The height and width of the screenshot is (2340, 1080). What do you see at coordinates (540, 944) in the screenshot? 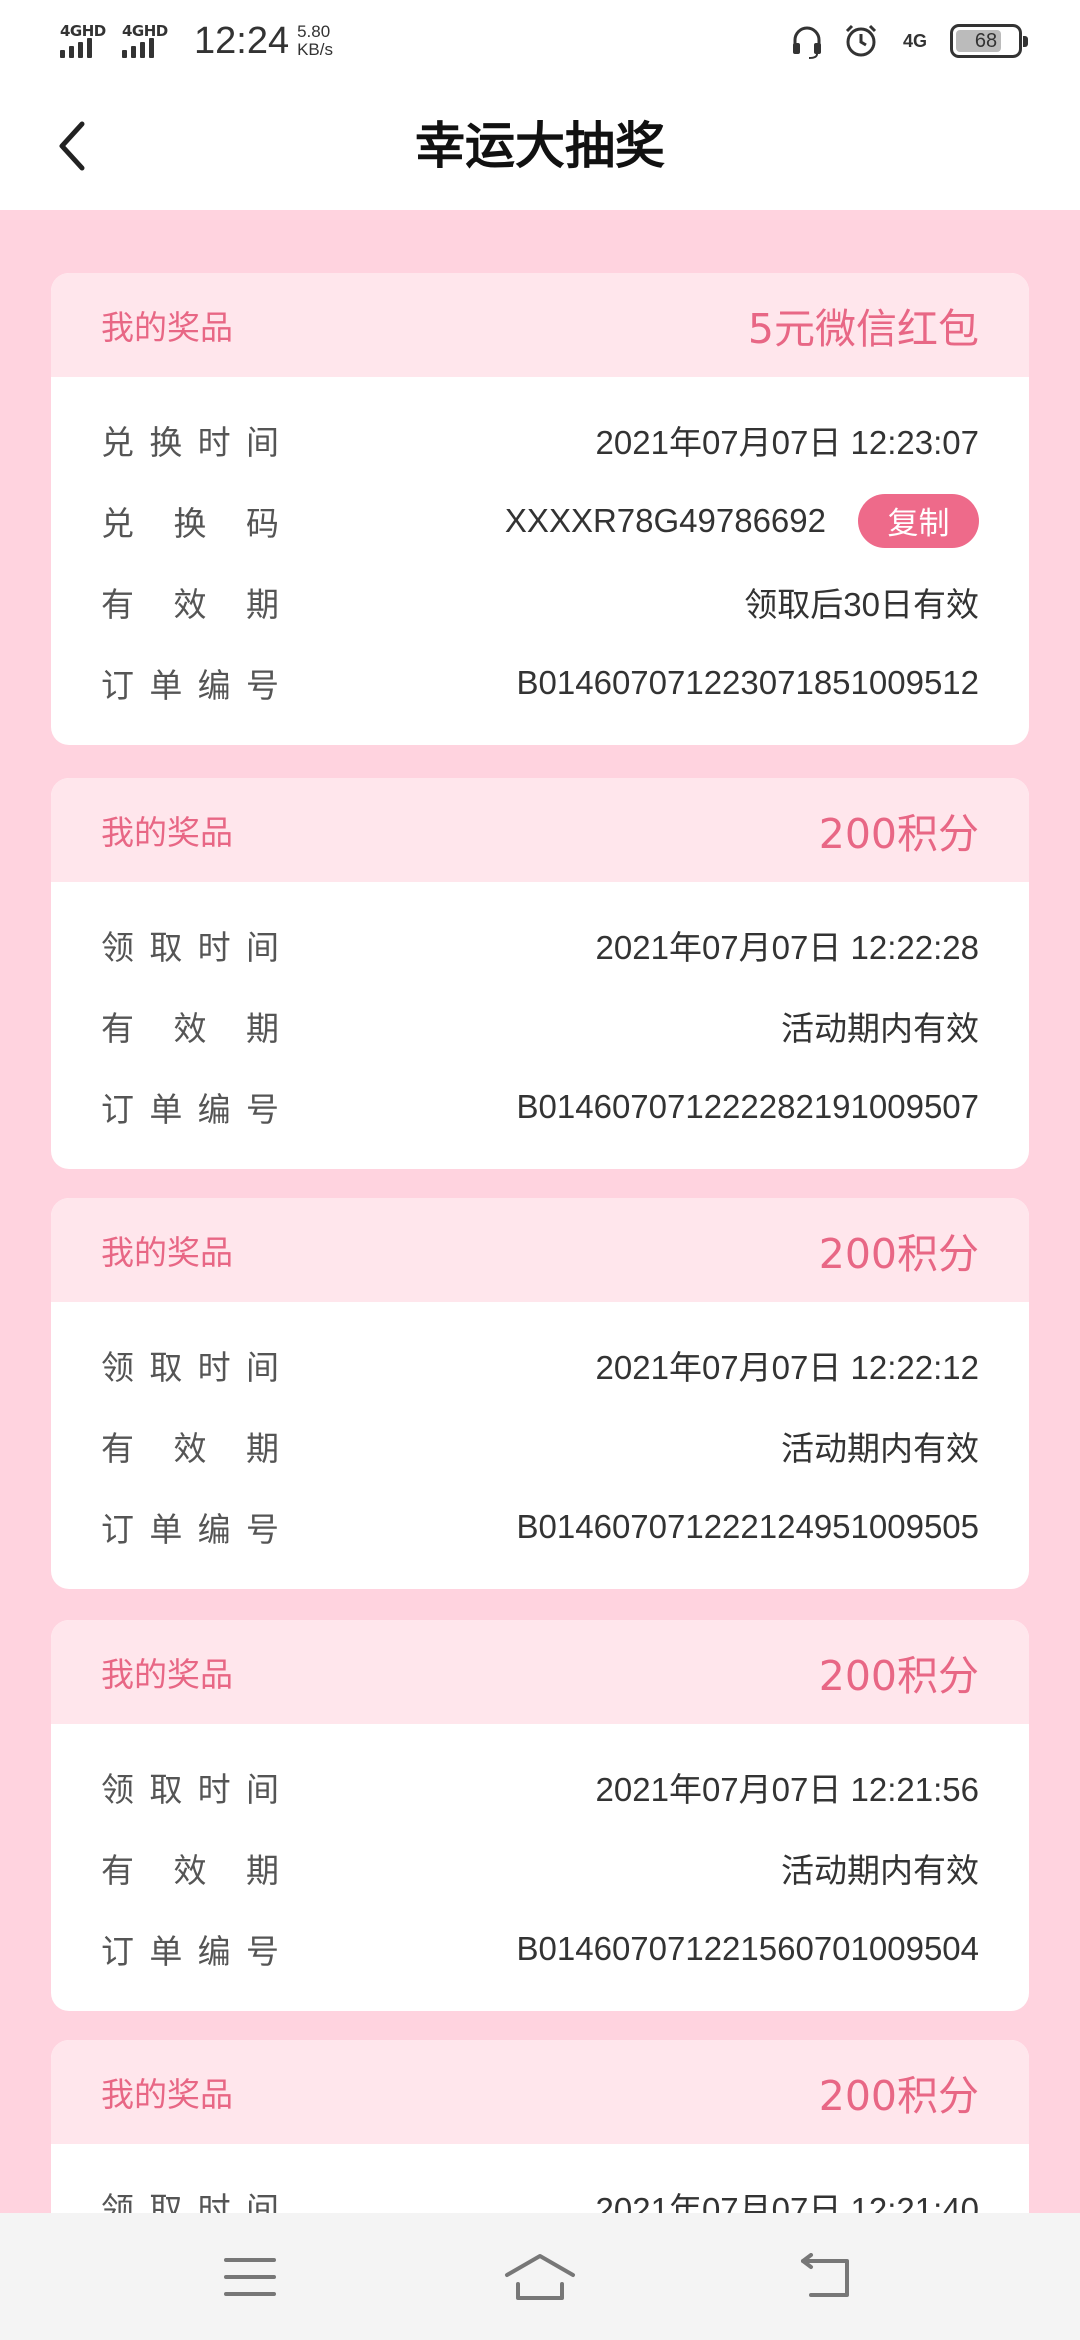
I see `detail-row-claim-time: 领取时间 2021年07月07日 12:22:28` at bounding box center [540, 944].